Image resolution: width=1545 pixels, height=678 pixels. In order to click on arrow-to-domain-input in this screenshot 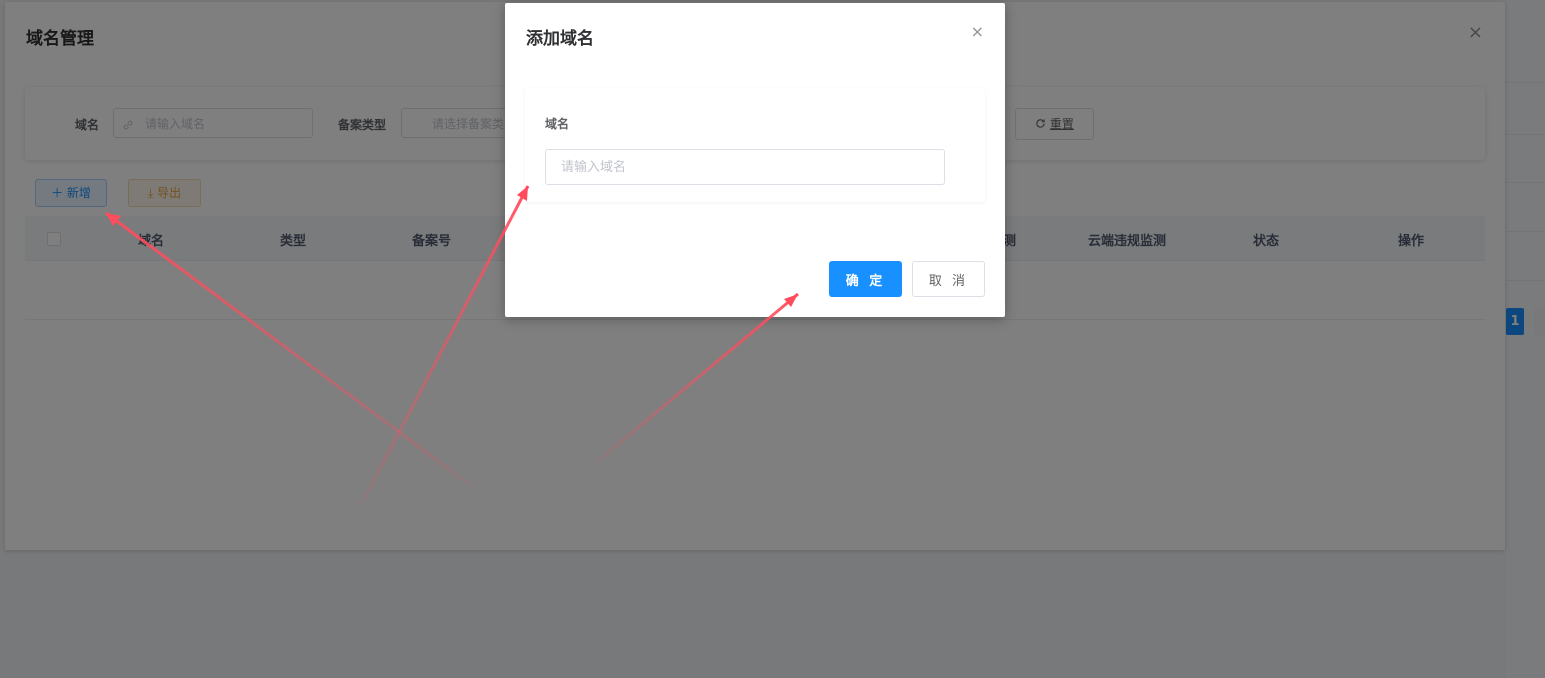, I will do `click(445, 344)`.